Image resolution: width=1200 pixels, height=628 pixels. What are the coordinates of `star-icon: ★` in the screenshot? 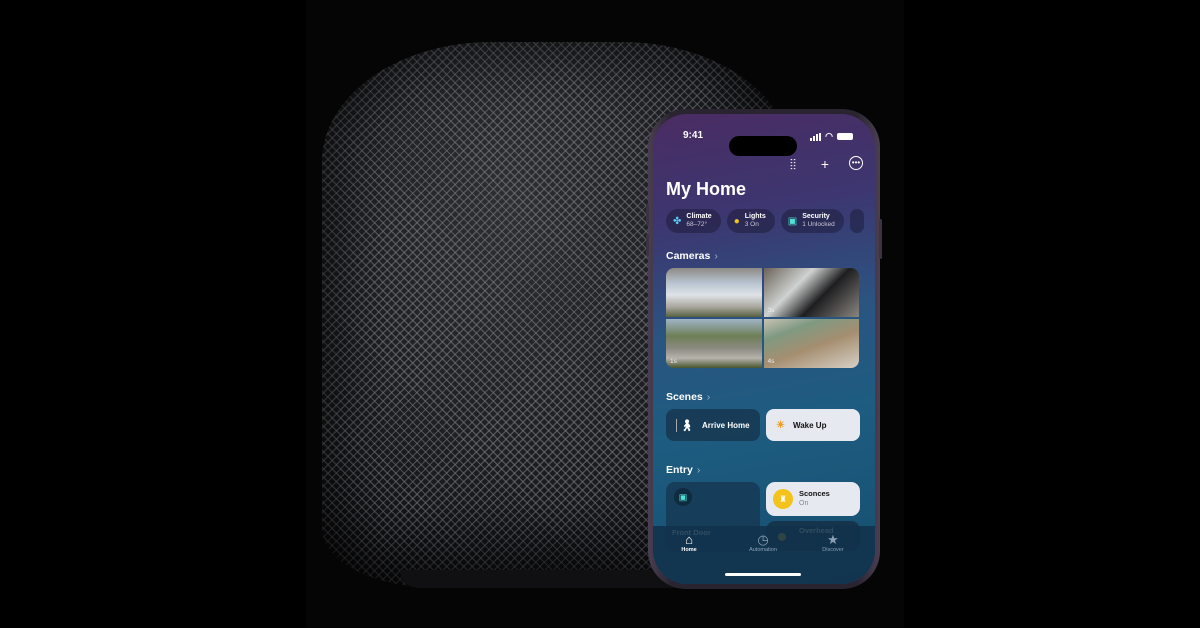 It's located at (833, 539).